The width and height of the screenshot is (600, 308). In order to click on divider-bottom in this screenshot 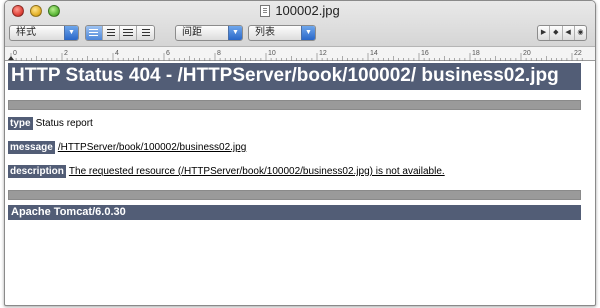, I will do `click(294, 195)`.